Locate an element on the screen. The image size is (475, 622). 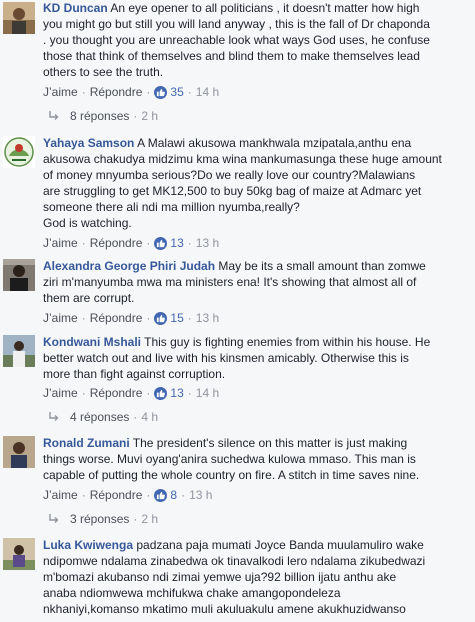
comment-author: Alexandra George Phiri Judah is located at coordinates (129, 266).